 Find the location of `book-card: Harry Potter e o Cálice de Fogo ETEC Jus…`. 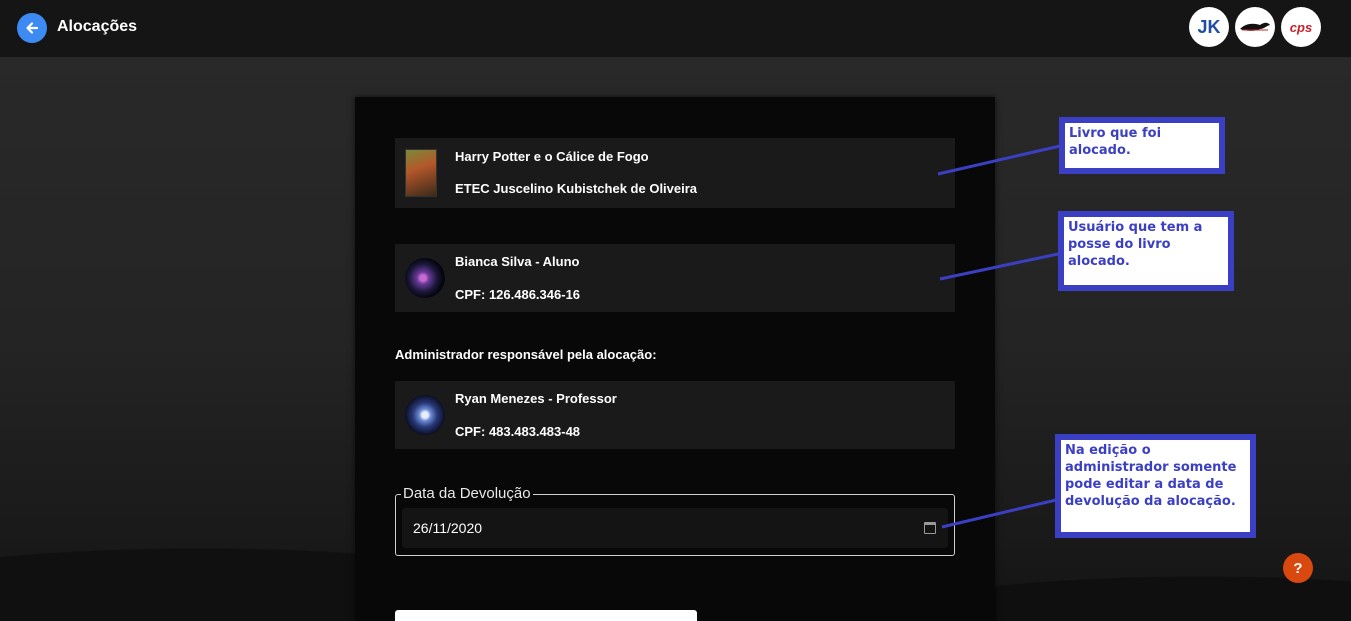

book-card: Harry Potter e o Cálice de Fogo ETEC Jus… is located at coordinates (675, 173).